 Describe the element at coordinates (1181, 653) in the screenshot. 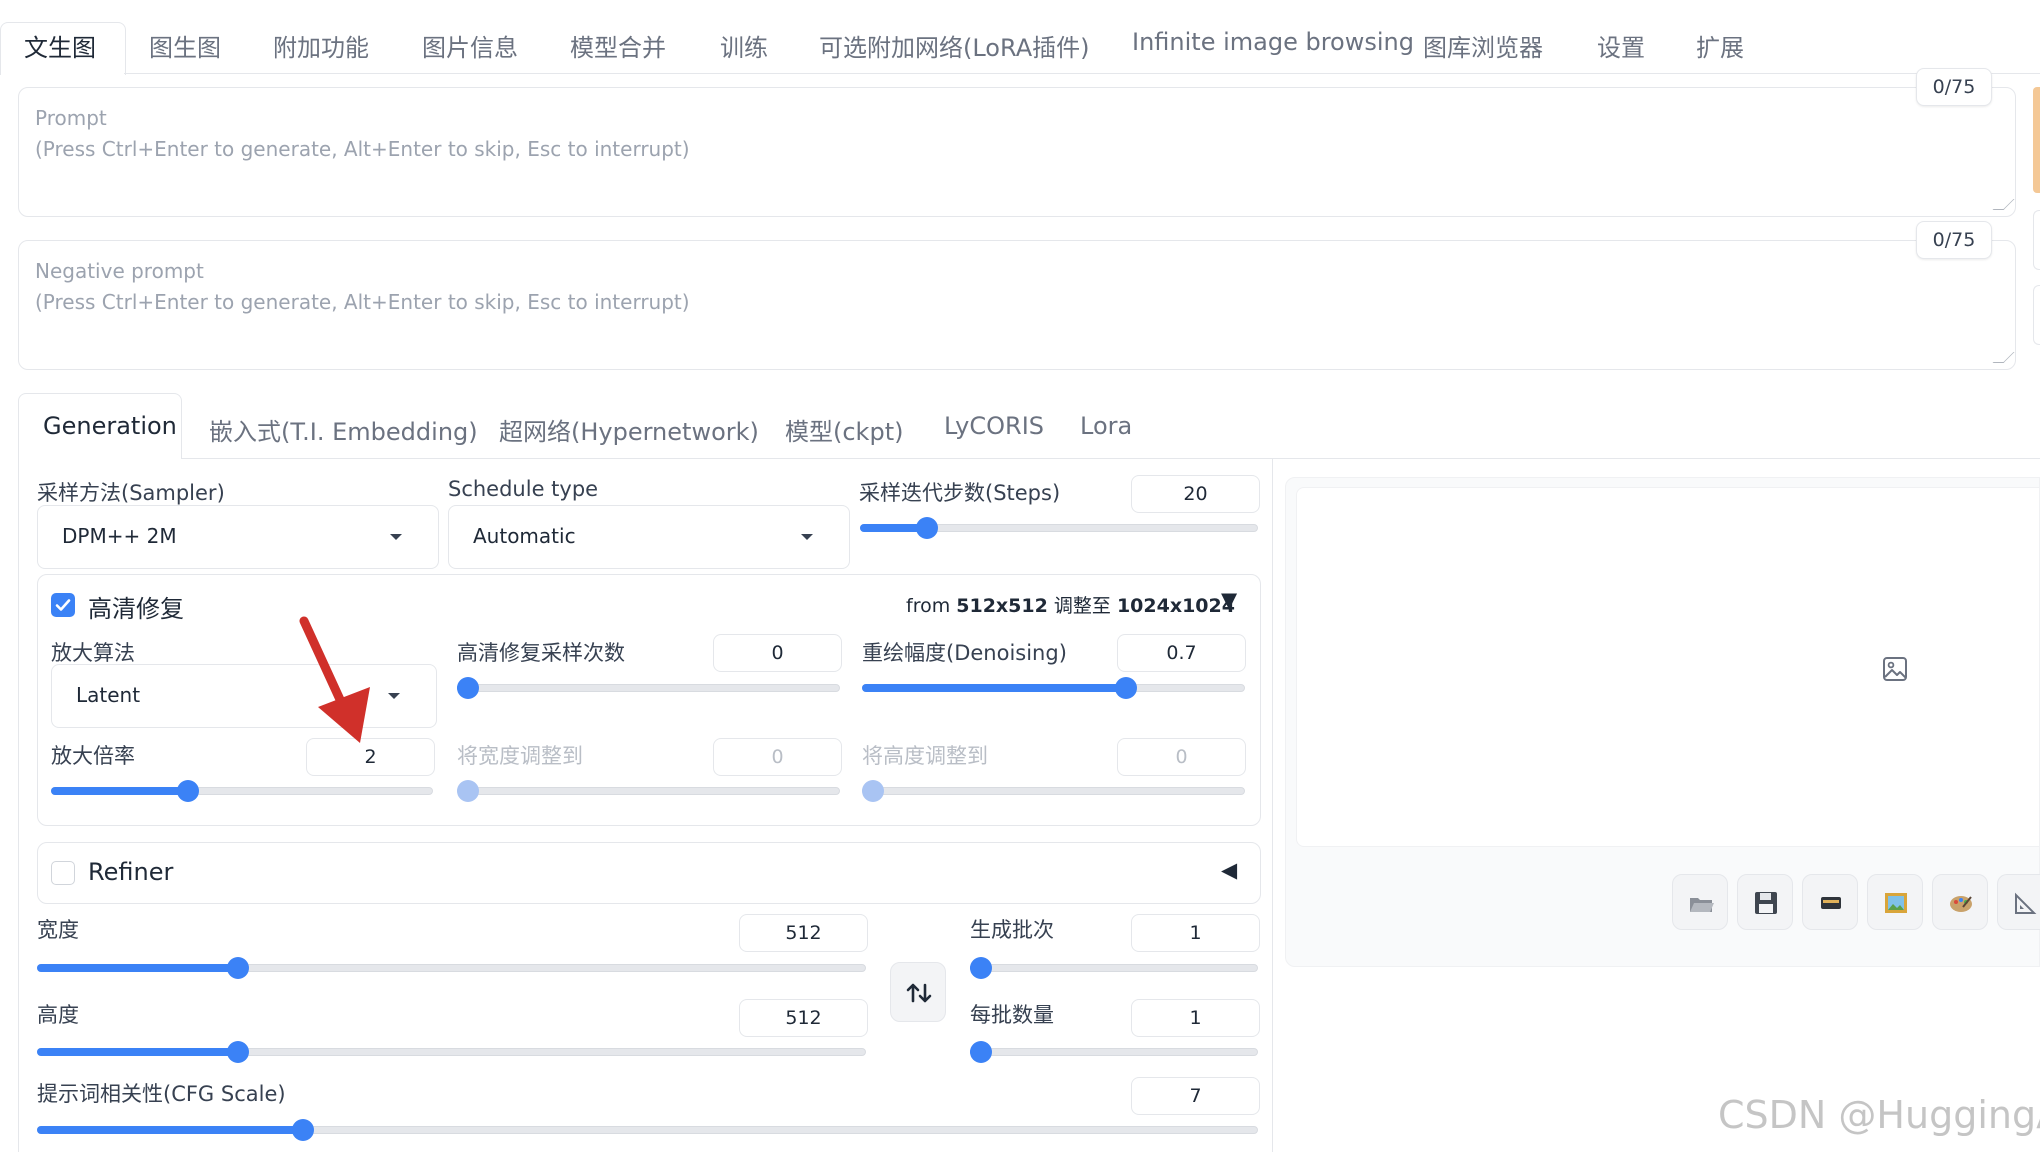

I see `denoising-input: 0.7` at that location.